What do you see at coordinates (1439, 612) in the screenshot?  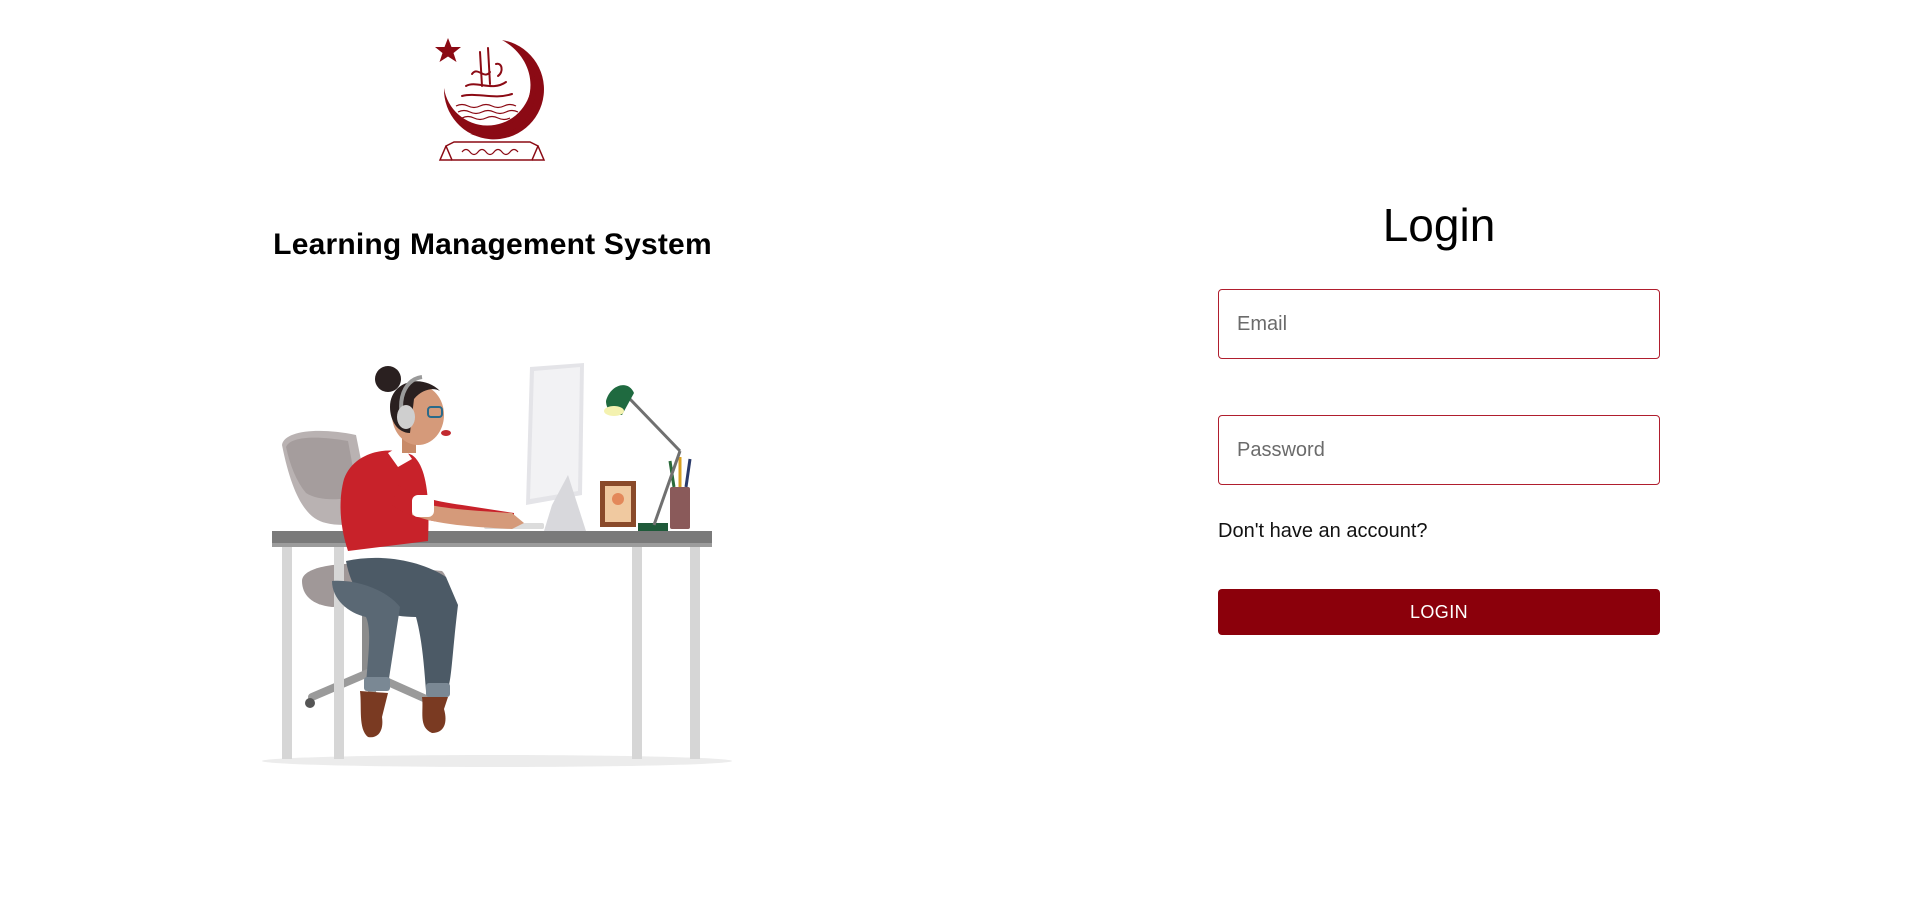 I see `login-button: LOGIN` at bounding box center [1439, 612].